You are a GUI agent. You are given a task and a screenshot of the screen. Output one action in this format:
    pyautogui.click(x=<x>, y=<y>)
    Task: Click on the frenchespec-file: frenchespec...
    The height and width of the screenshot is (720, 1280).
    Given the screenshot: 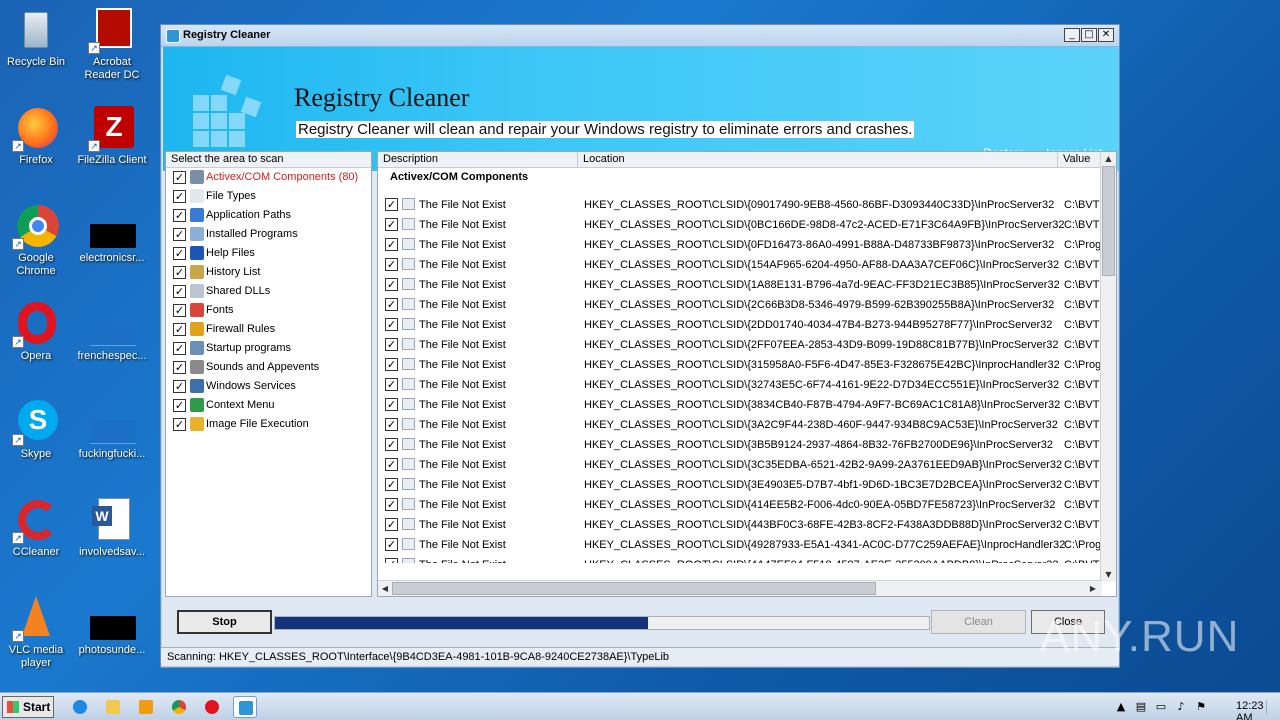 What is the action you would take?
    pyautogui.click(x=112, y=332)
    